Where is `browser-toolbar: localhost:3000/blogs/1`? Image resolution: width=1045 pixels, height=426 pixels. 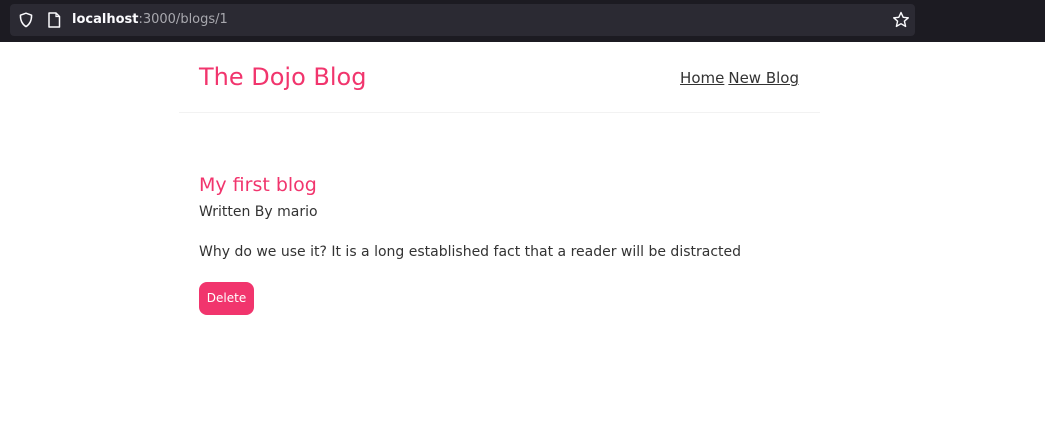 browser-toolbar: localhost:3000/blogs/1 is located at coordinates (522, 21).